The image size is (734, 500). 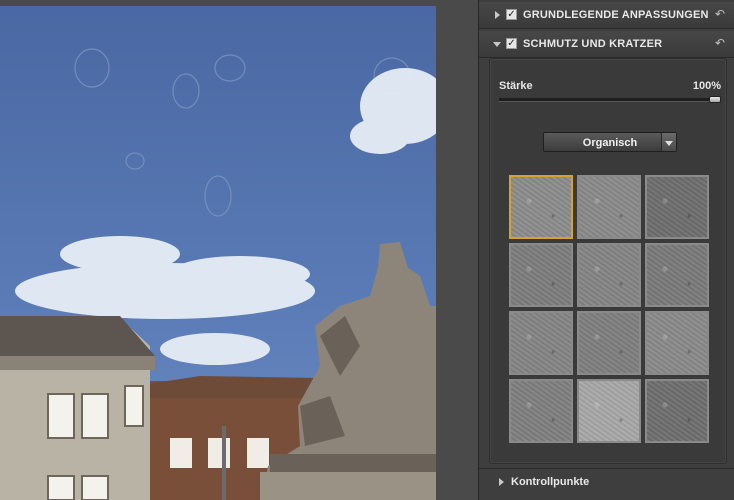 I want to click on collapse-arrow-icon, so click(x=497, y=44).